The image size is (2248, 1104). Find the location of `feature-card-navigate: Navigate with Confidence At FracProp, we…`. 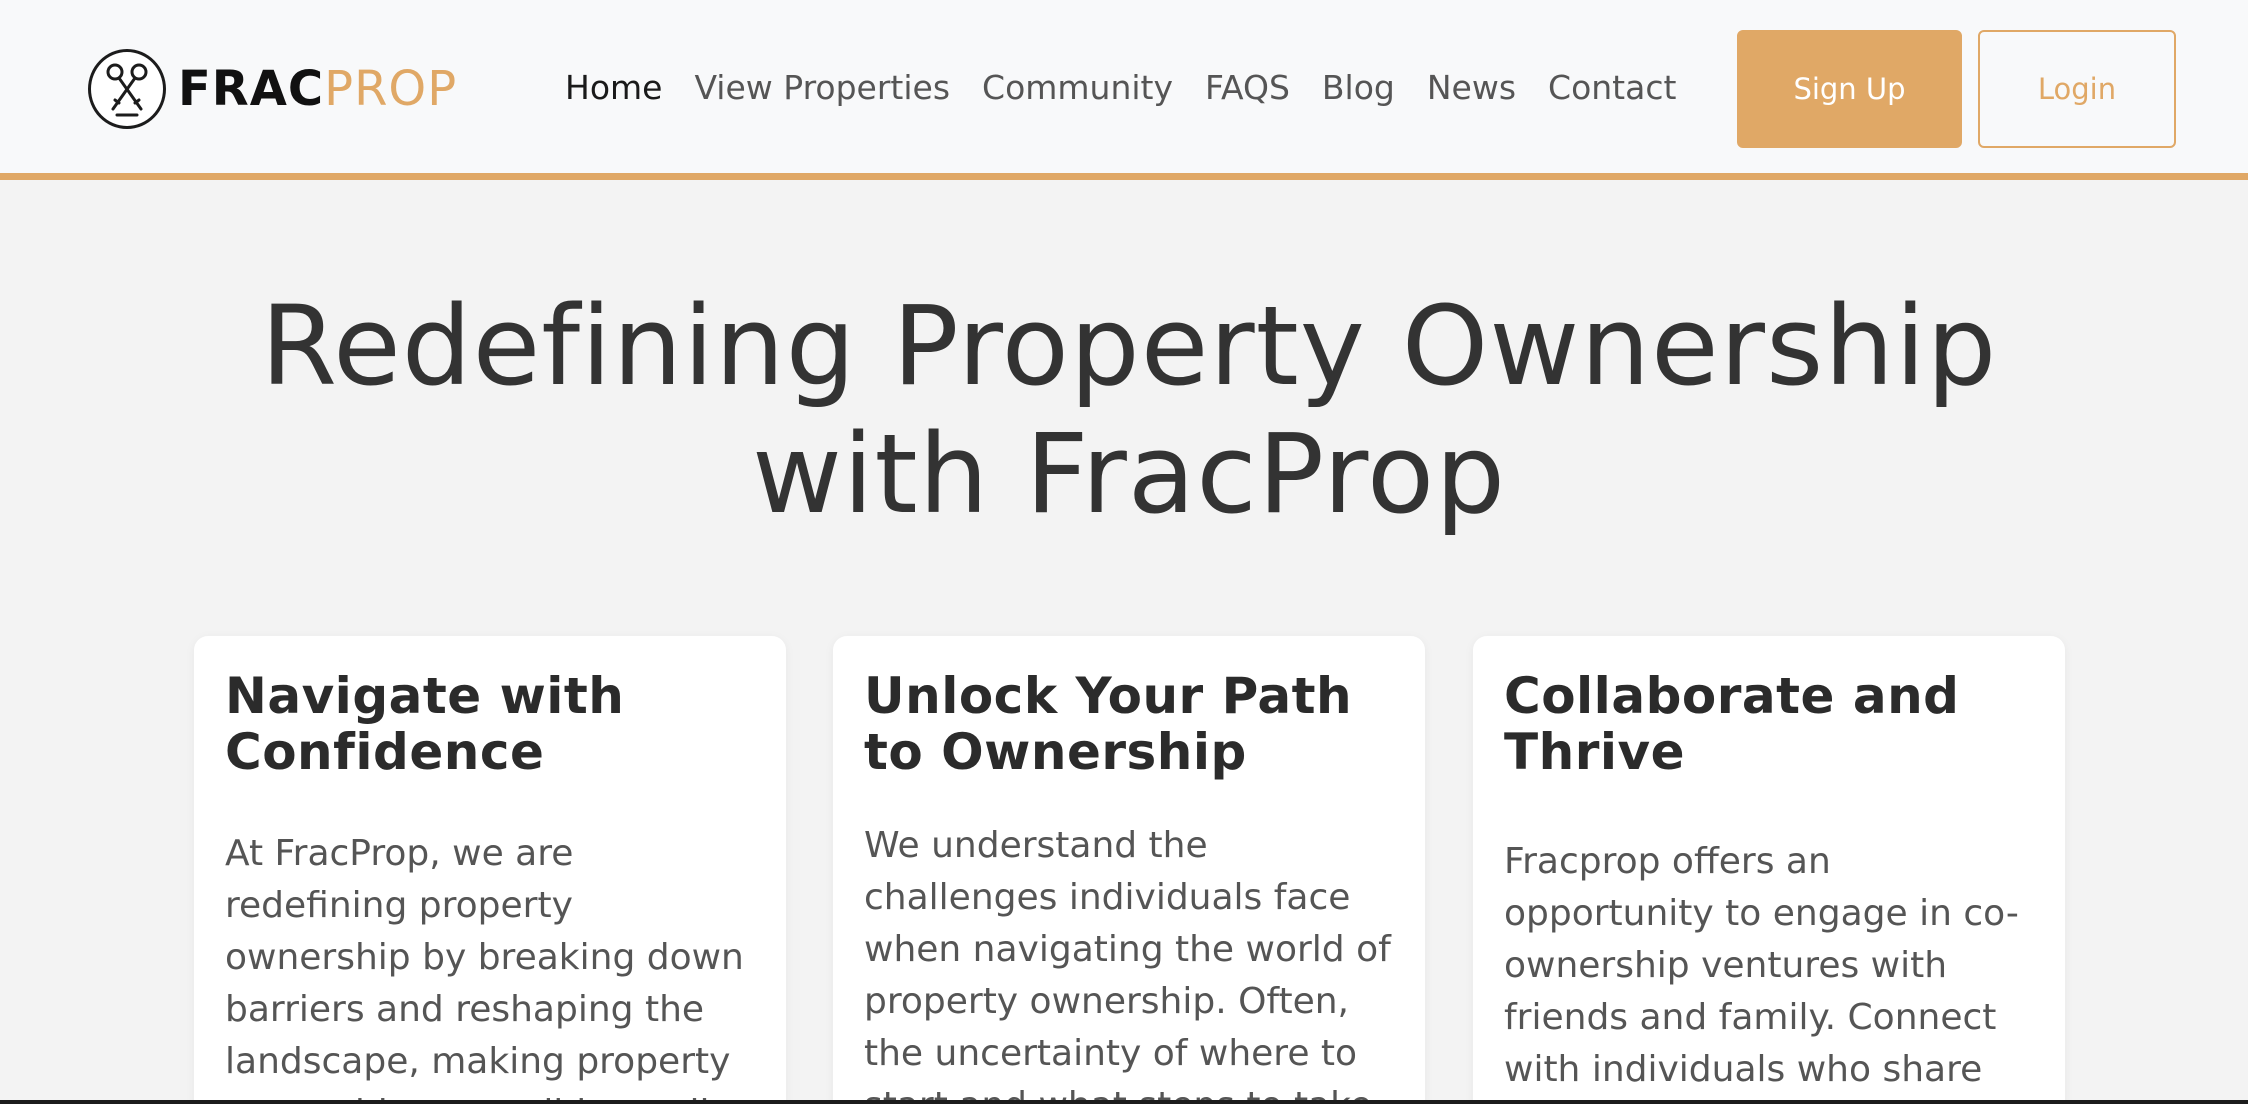

feature-card-navigate: Navigate with Confidence At FracProp, we… is located at coordinates (490, 870).